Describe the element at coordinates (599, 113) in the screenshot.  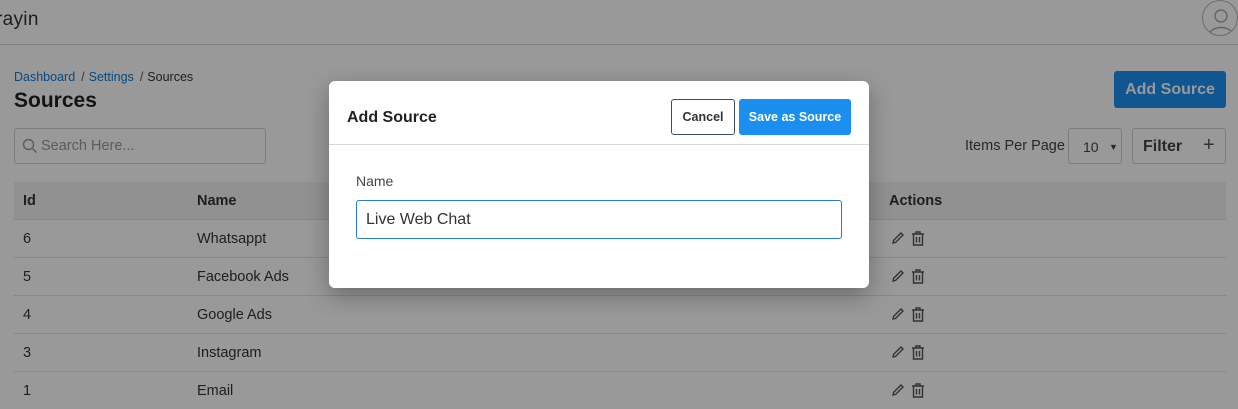
I see `modal-header: Add Source Cancel Save as Source` at that location.